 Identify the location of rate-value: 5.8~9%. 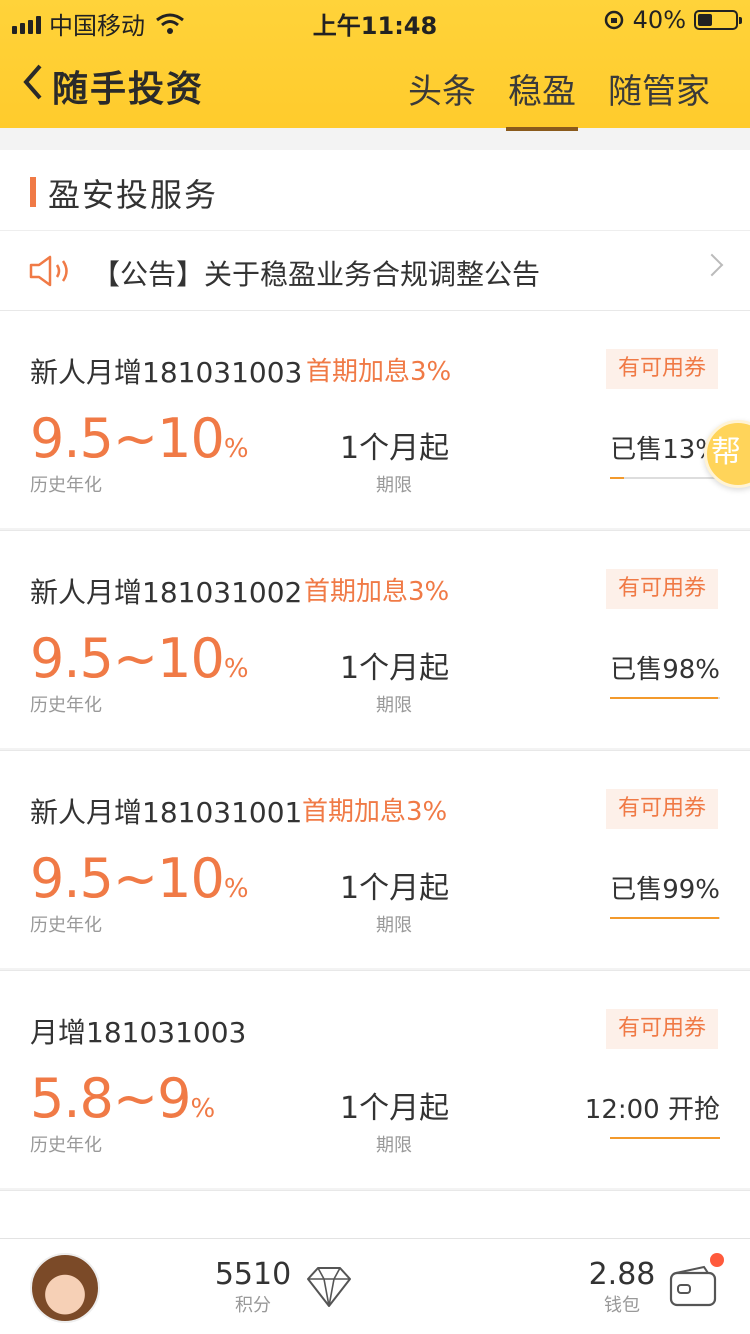
(122, 1098).